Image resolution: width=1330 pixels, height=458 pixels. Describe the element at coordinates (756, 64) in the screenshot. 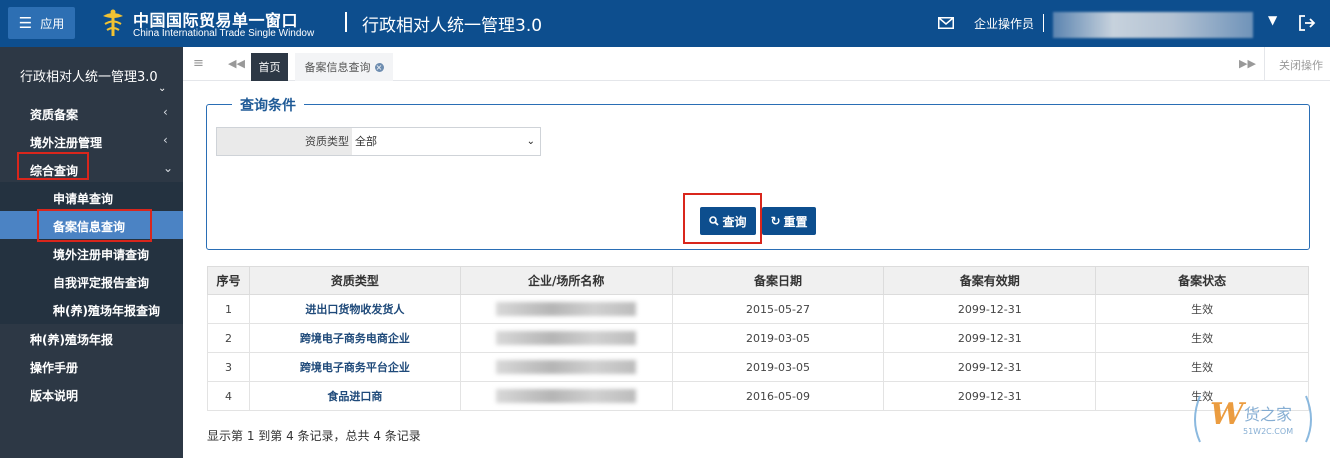

I see `tab-bar: ≡ ◀◀ 首页 备案信息查询 × ▶▶ 关闭操作` at that location.